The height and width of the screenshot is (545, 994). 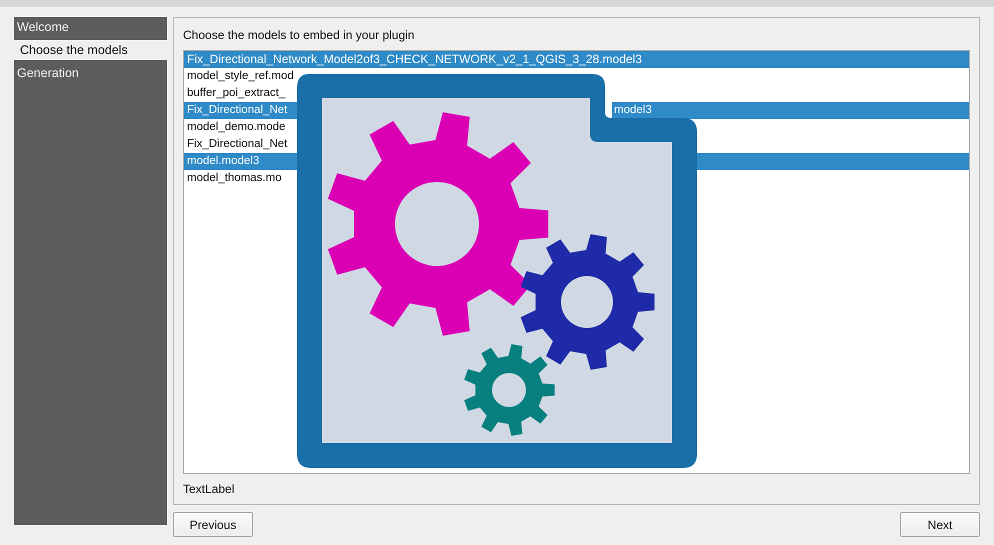 I want to click on model-list-item: model_demo.mode, so click(x=240, y=127).